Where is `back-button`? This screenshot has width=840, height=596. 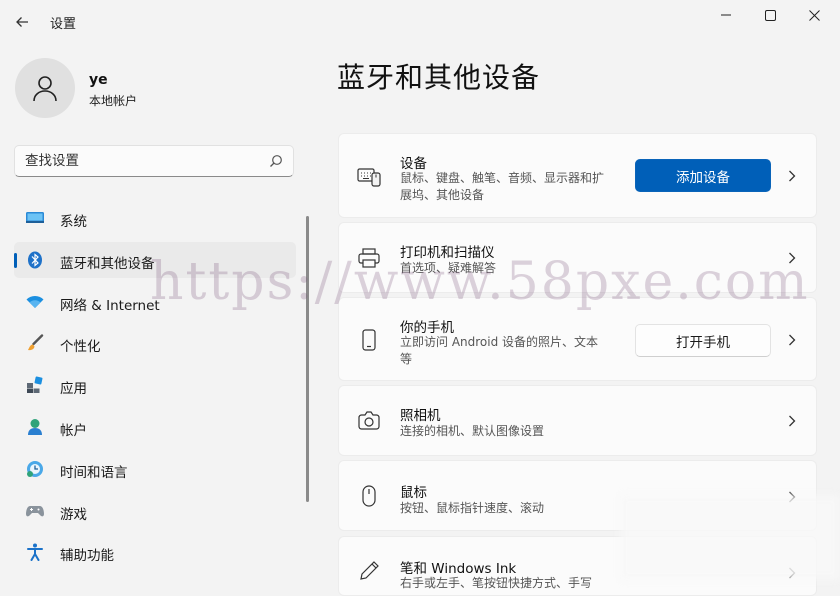
back-button is located at coordinates (22, 22).